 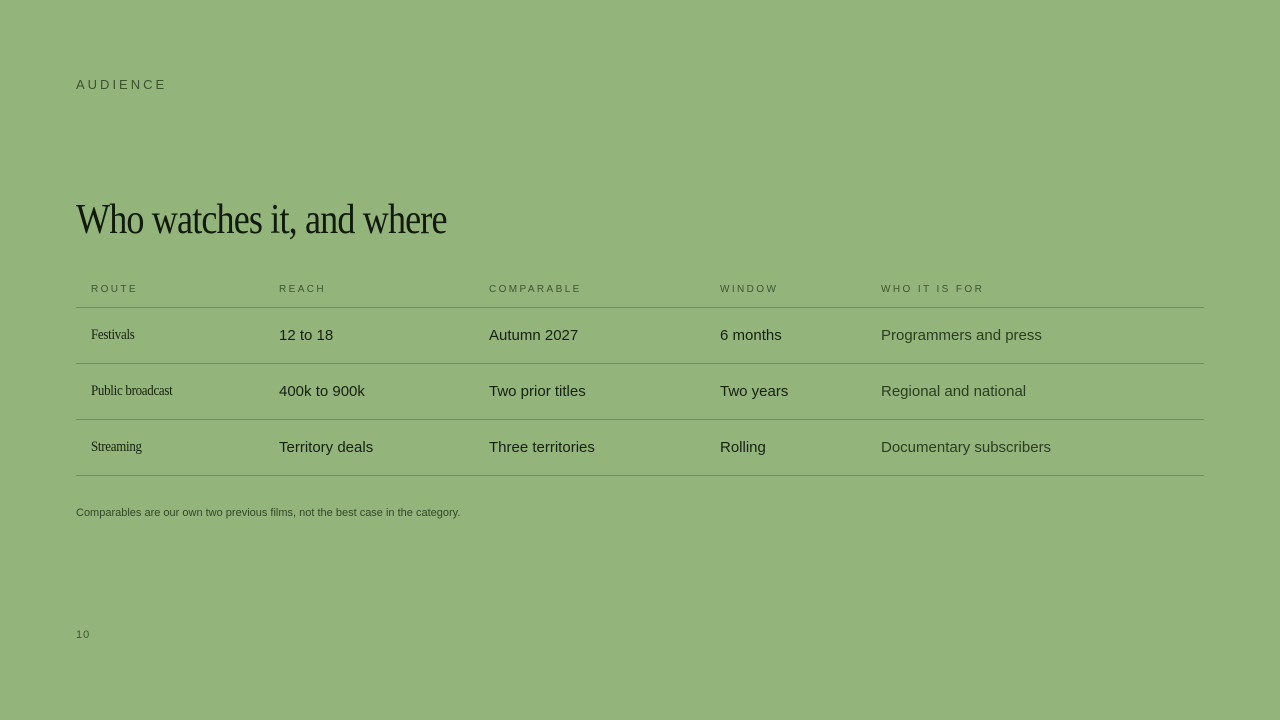 I want to click on audience-cell: Regional and national, so click(x=1035, y=391).